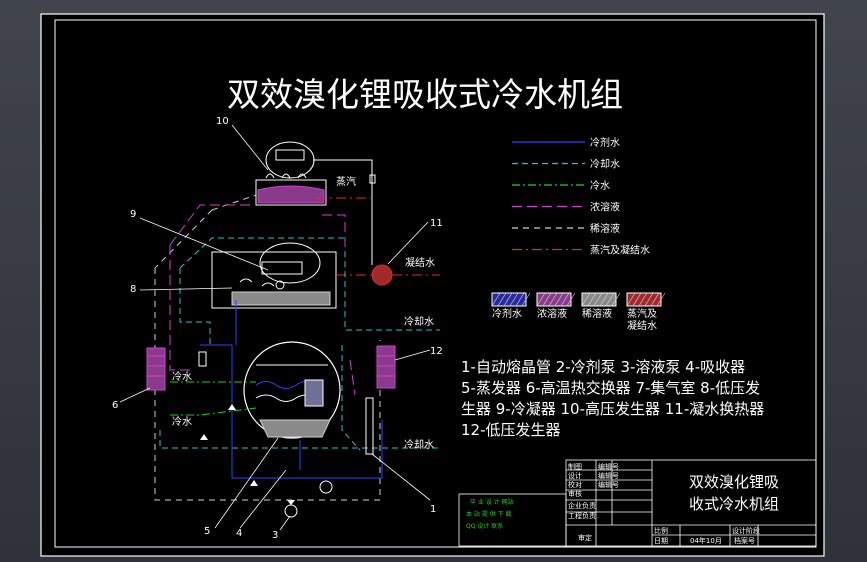  What do you see at coordinates (507, 313) in the screenshot?
I see `legend-swatch-label: 冷剂水` at bounding box center [507, 313].